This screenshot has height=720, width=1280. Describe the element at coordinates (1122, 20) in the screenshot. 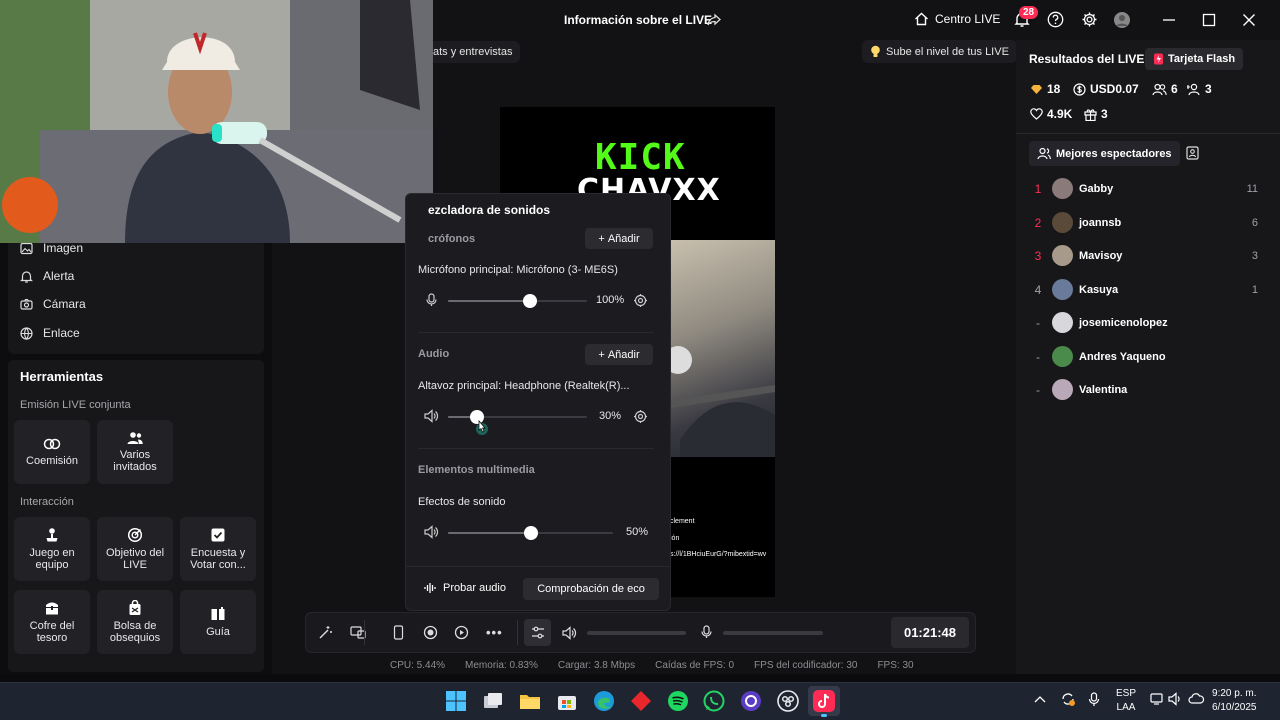

I see `profile-avatar` at that location.